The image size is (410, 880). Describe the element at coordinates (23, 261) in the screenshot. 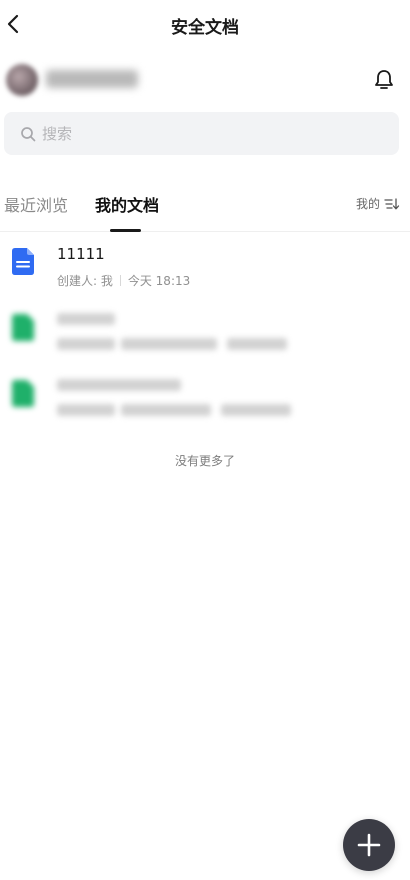

I see `doc-icon` at that location.